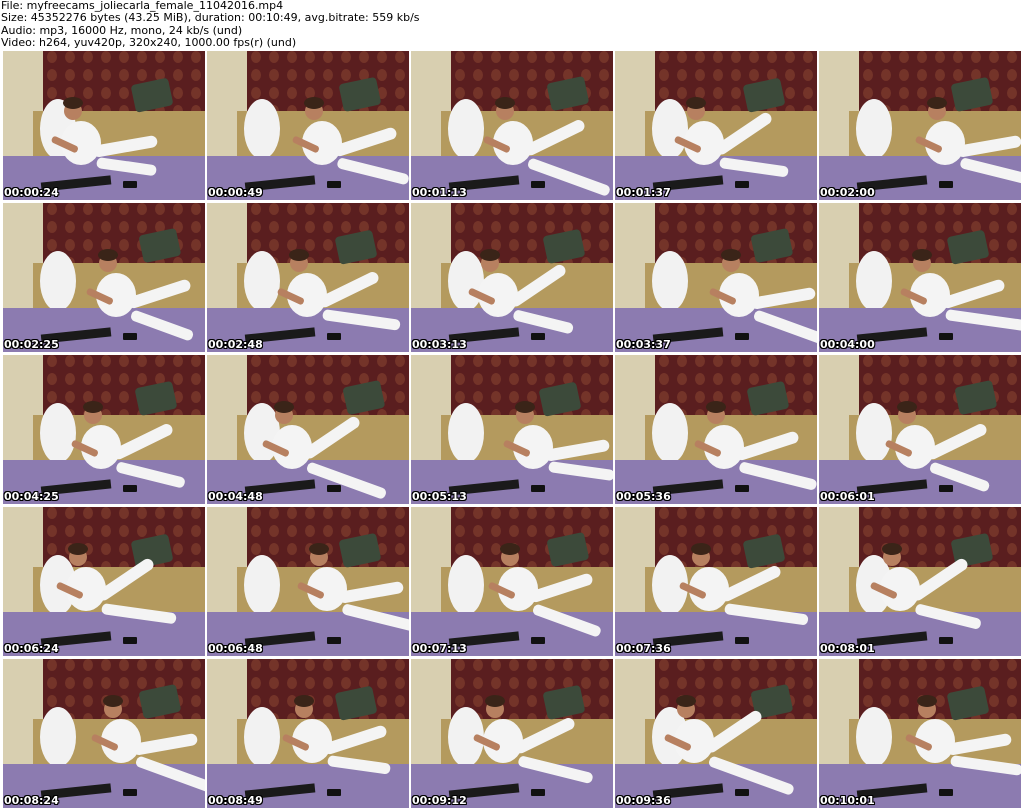 This screenshot has width=1024, height=811. I want to click on video-thumbnail: 00:04:25, so click(104, 429).